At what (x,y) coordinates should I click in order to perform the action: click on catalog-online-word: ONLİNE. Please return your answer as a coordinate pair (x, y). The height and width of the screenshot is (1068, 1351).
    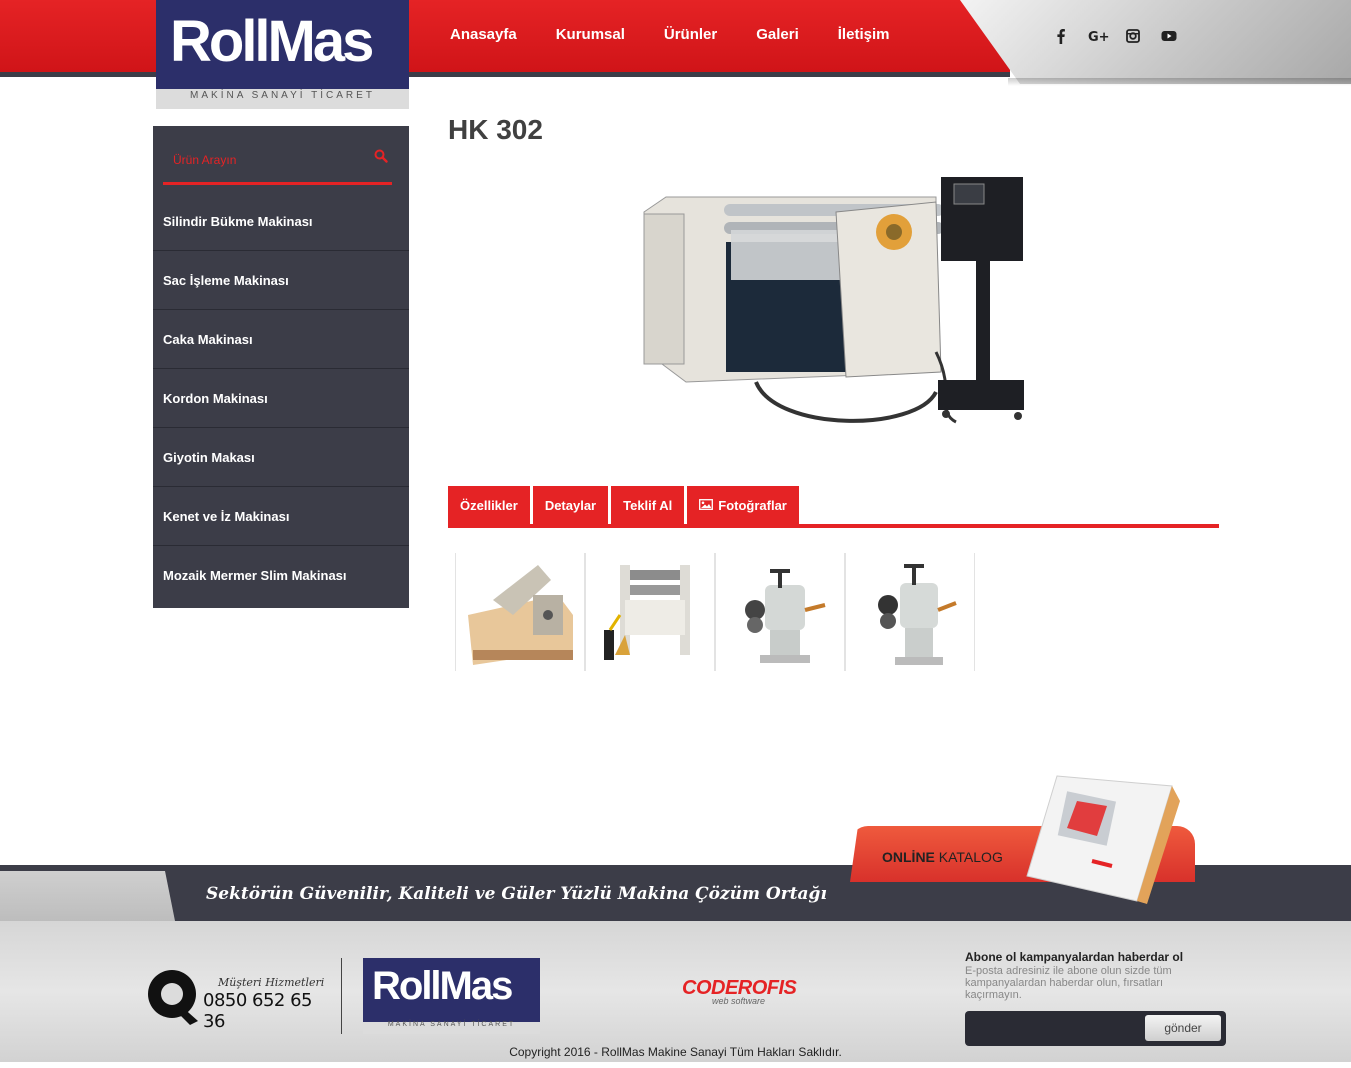
    Looking at the image, I should click on (908, 857).